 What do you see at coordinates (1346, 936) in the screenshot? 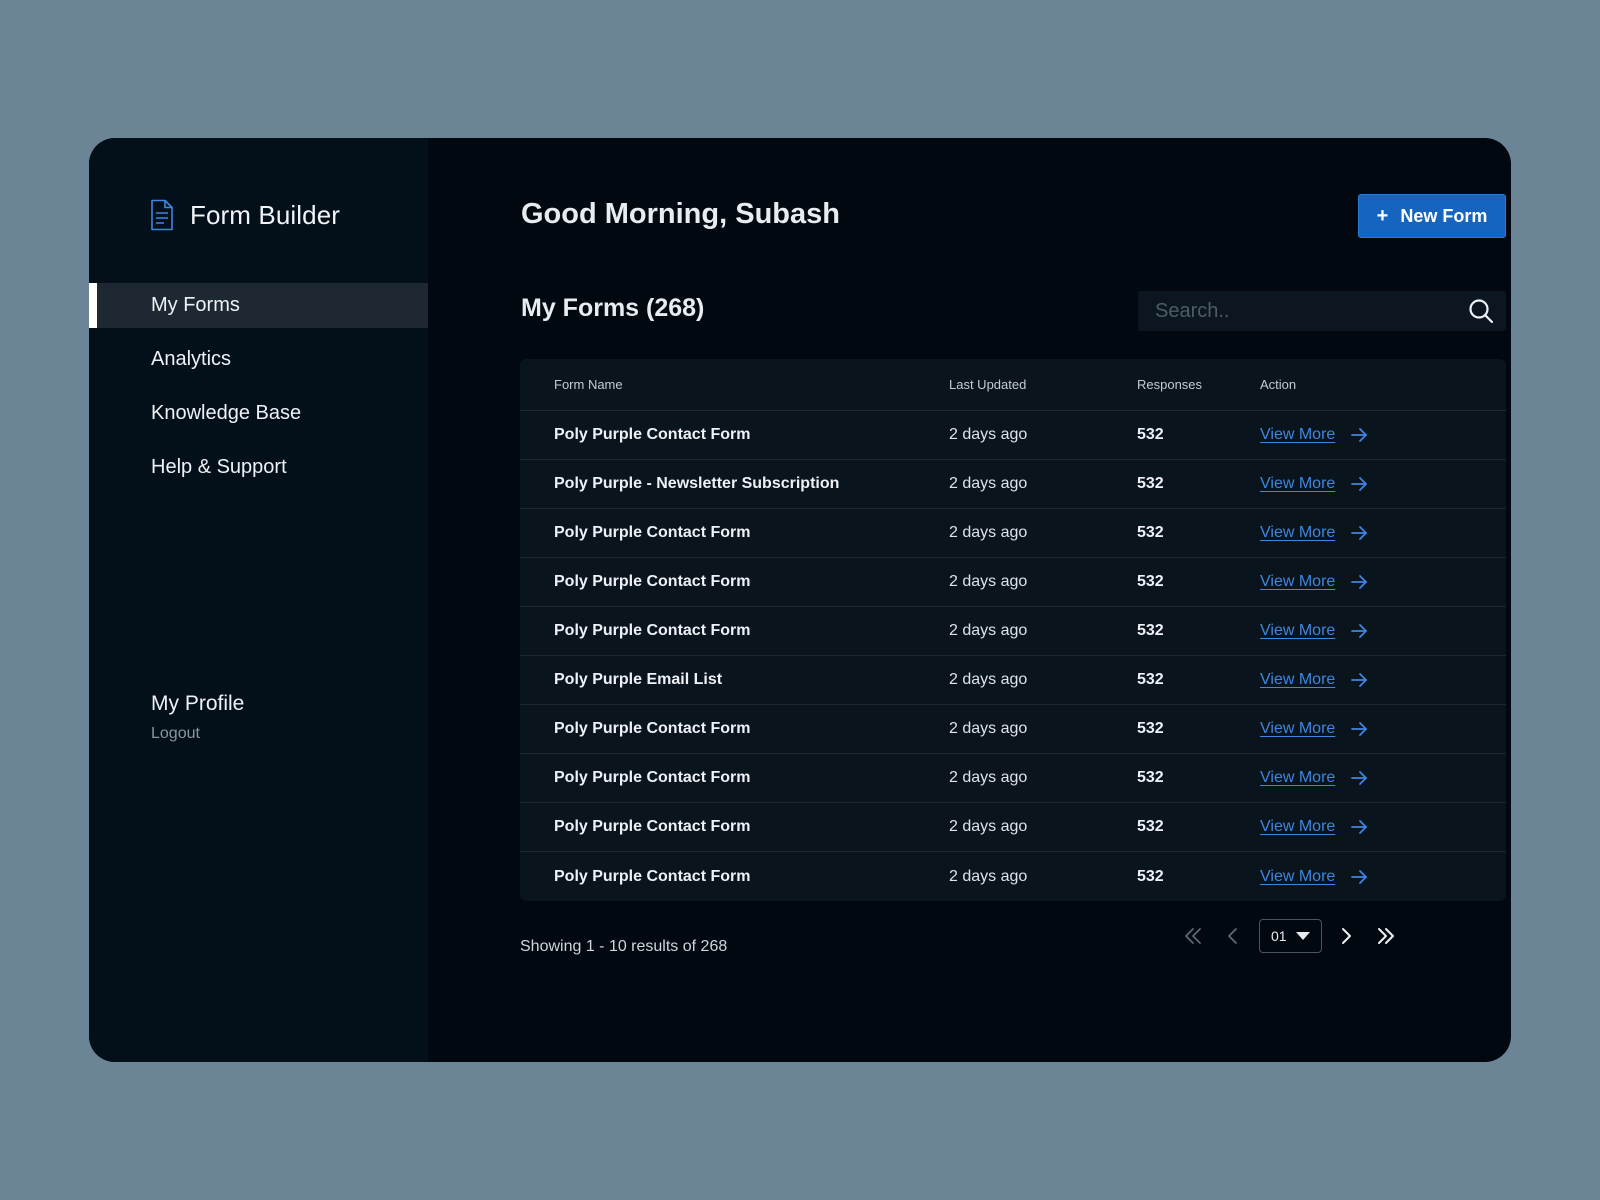
I see `next-page-button` at bounding box center [1346, 936].